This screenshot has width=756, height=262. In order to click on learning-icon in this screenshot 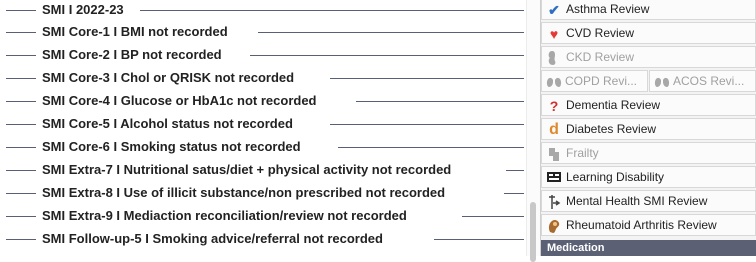, I will do `click(554, 178)`.